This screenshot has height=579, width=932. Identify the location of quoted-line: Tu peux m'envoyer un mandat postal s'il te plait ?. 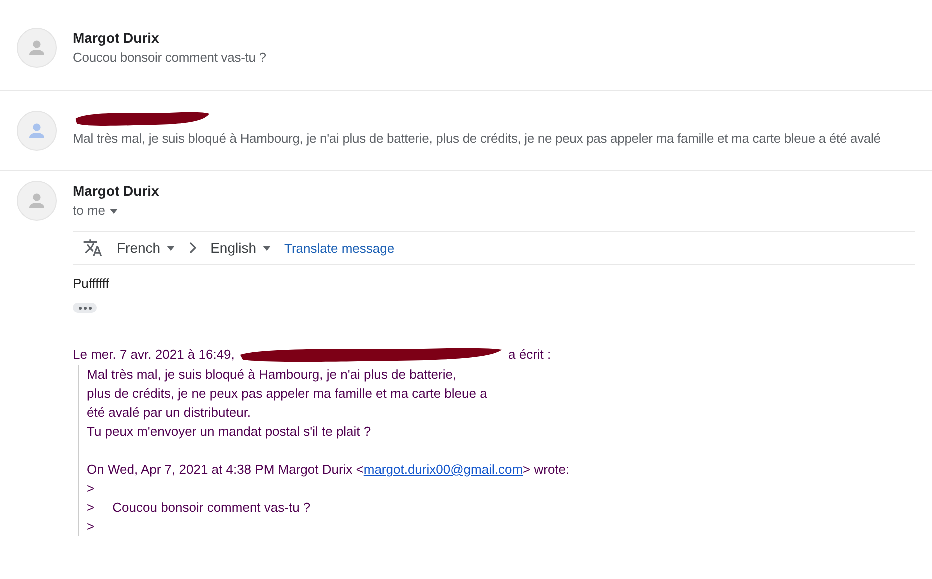
(229, 432).